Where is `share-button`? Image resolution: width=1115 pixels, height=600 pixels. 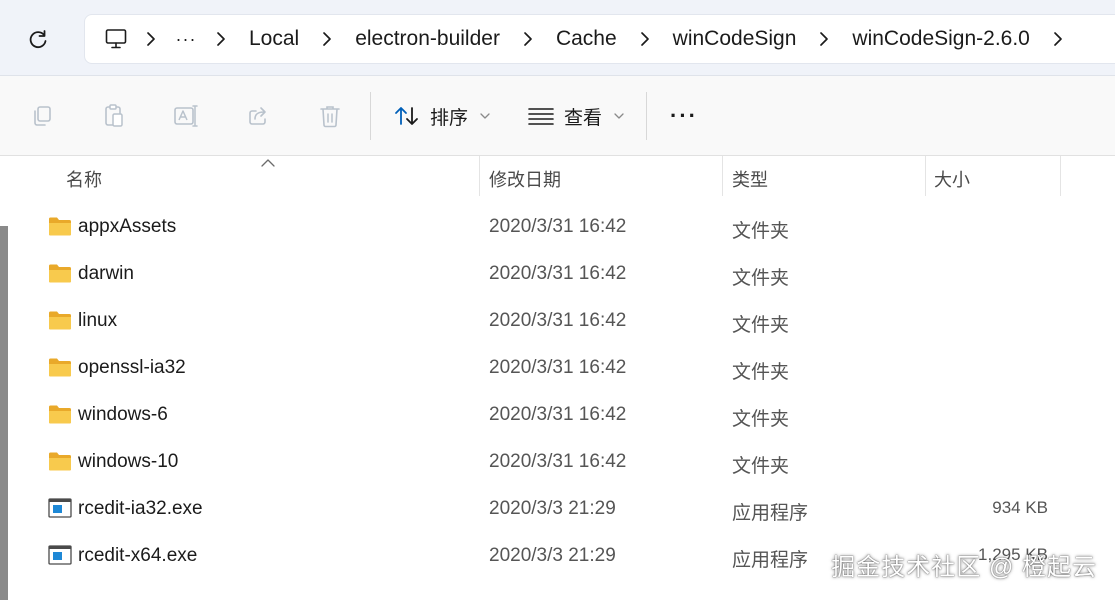 share-button is located at coordinates (258, 116).